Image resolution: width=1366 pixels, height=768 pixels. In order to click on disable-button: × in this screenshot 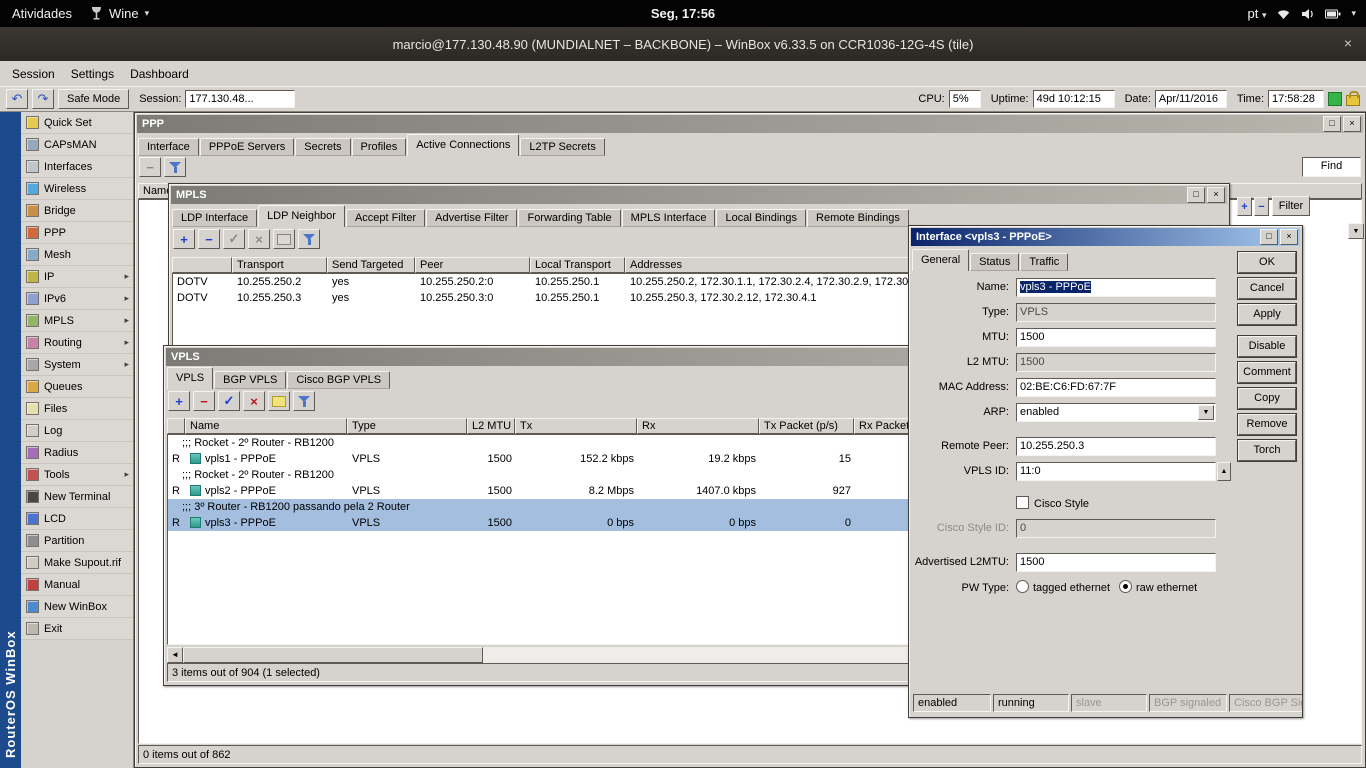, I will do `click(259, 239)`.